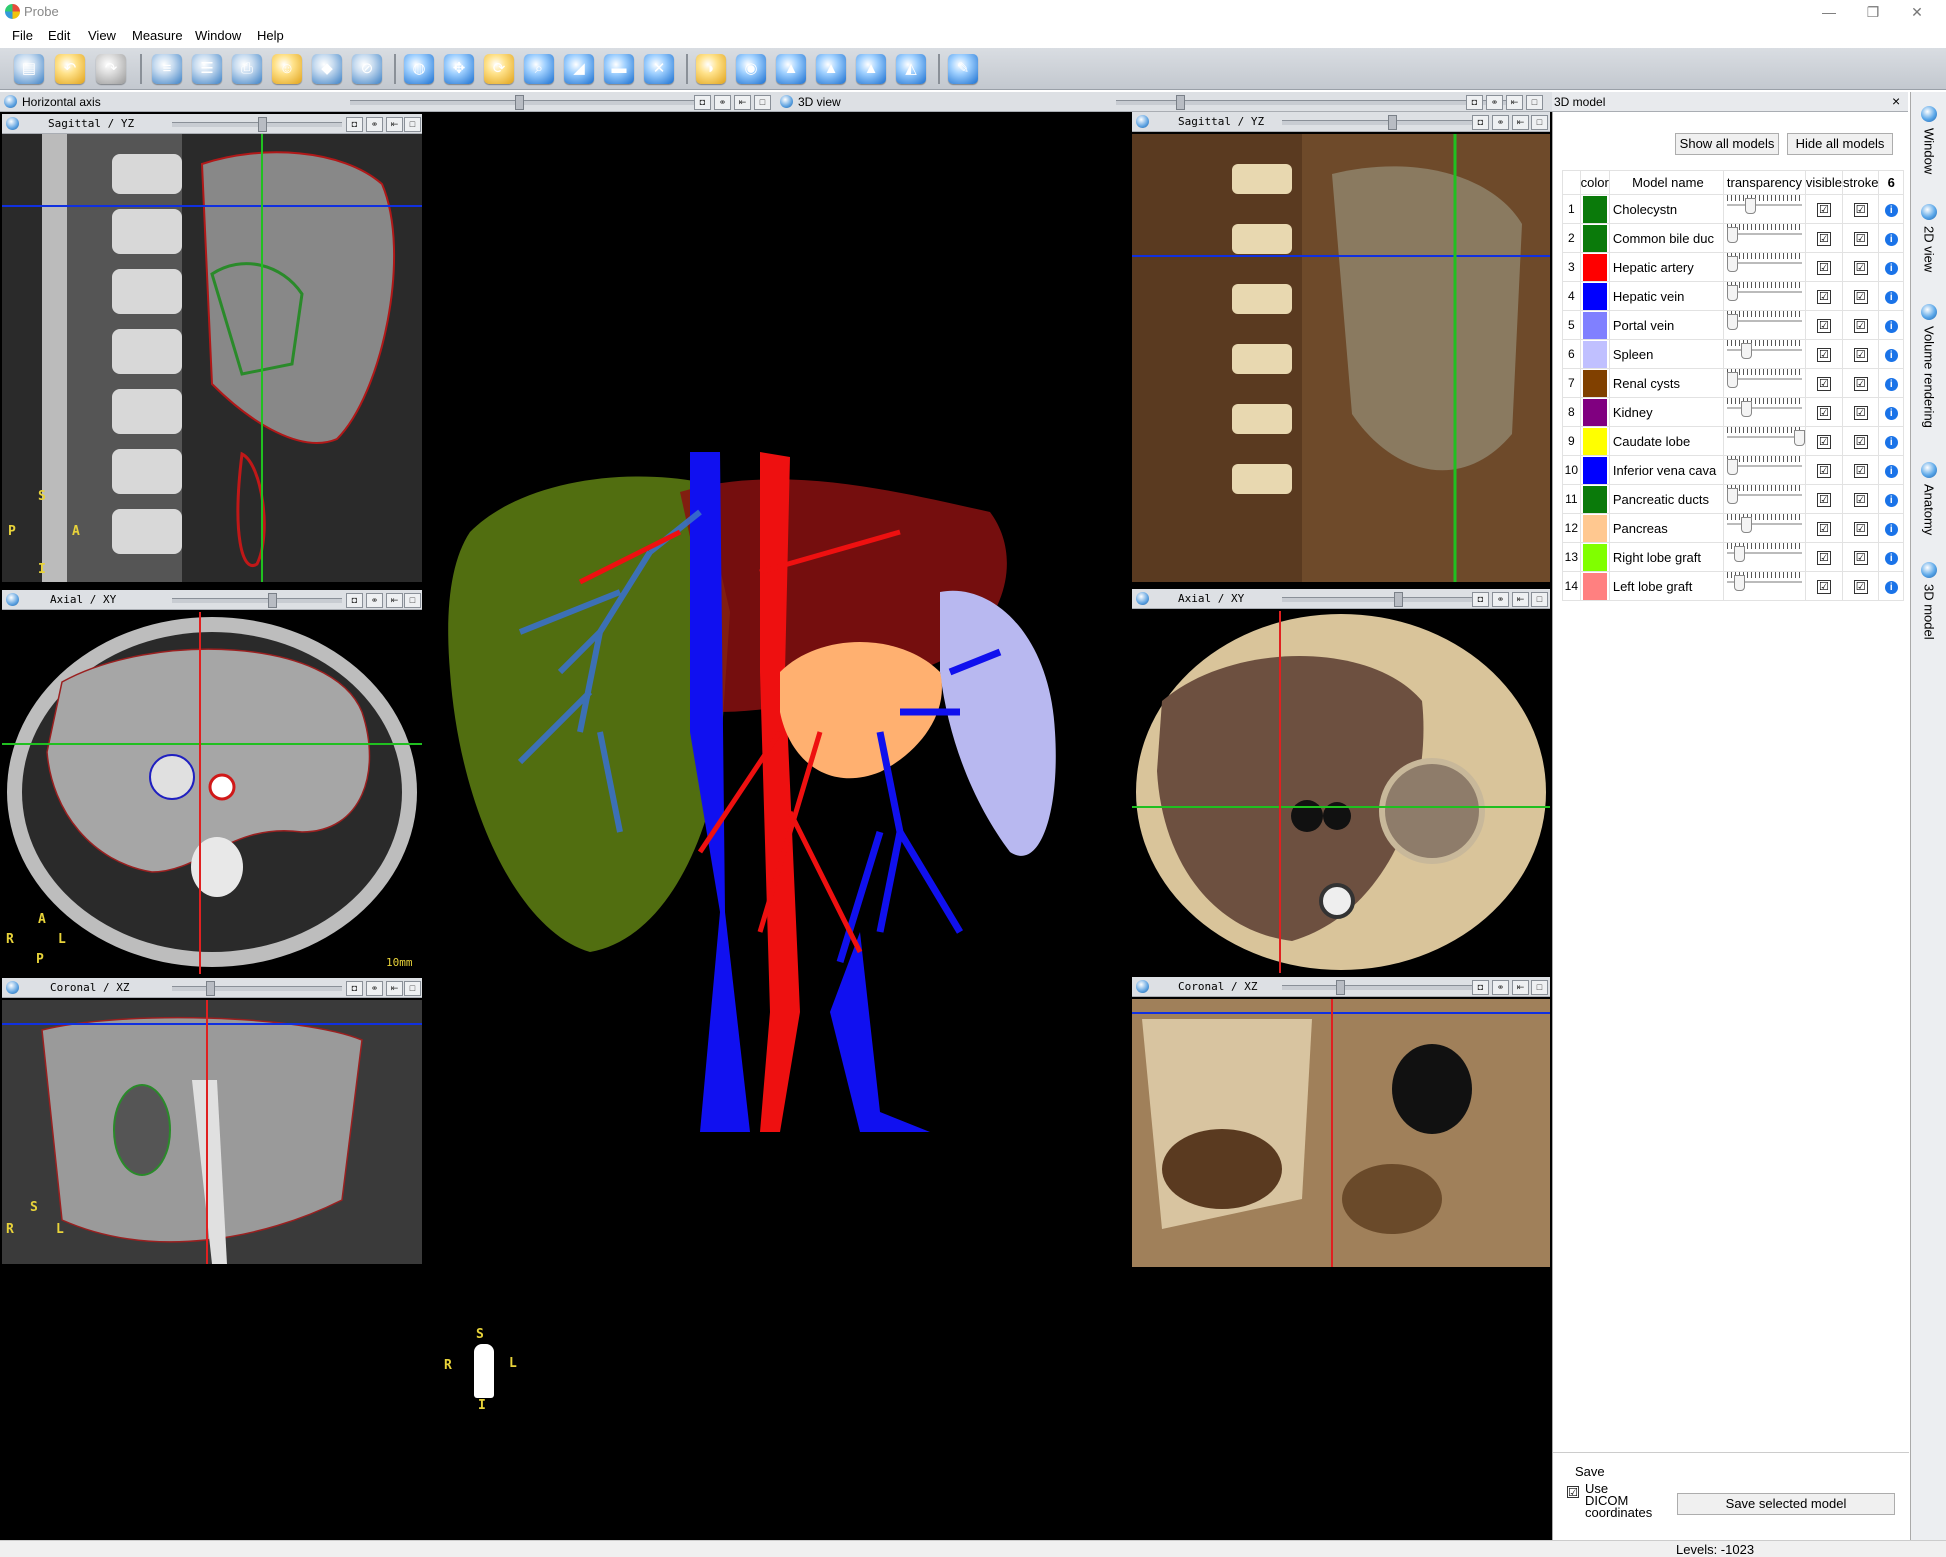  Describe the element at coordinates (327, 69) in the screenshot. I see `cube-icon: ◆` at that location.